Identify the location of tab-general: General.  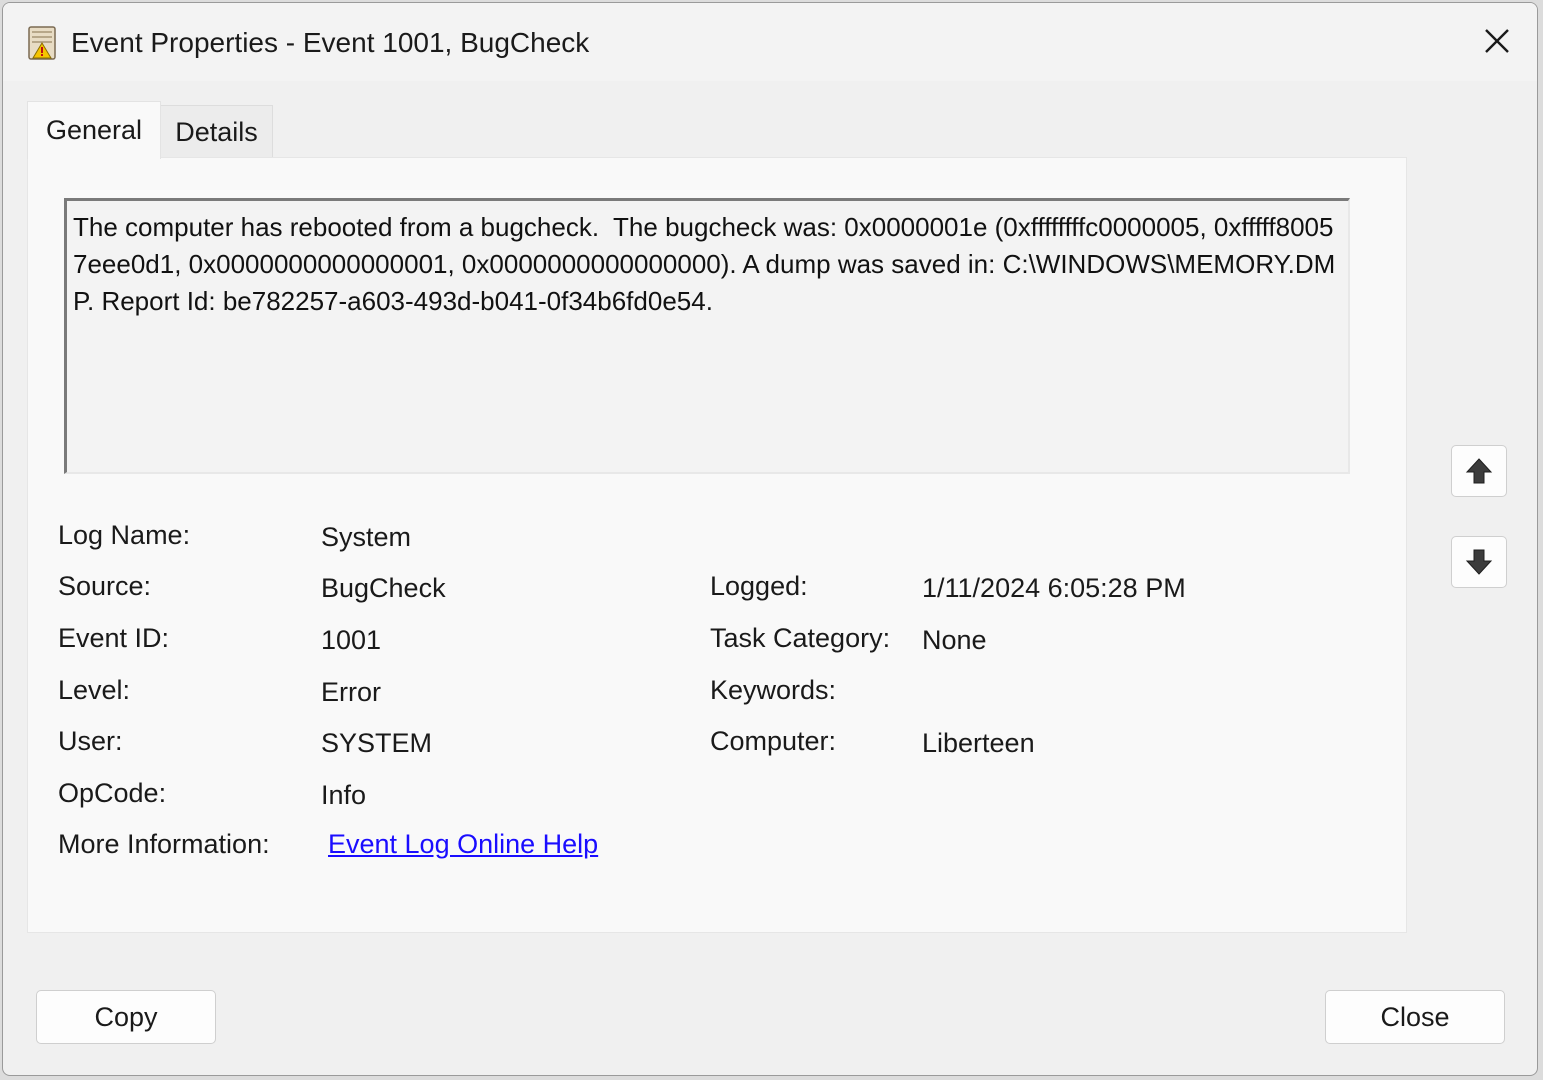
(94, 130).